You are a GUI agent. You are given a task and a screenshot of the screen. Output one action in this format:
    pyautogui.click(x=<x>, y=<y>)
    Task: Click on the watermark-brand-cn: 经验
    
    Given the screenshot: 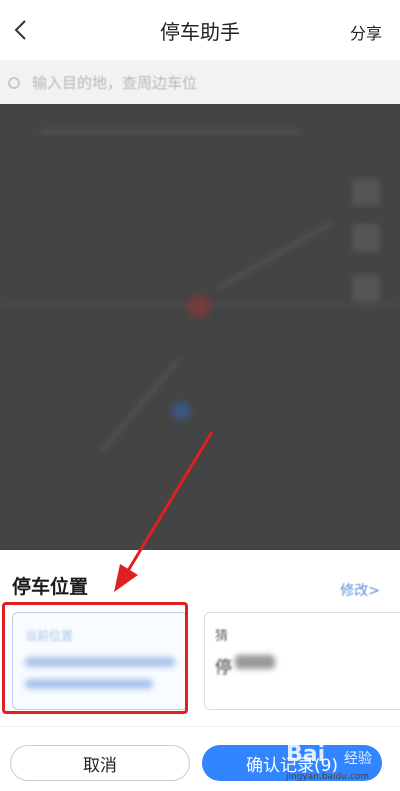 What is the action you would take?
    pyautogui.click(x=358, y=759)
    